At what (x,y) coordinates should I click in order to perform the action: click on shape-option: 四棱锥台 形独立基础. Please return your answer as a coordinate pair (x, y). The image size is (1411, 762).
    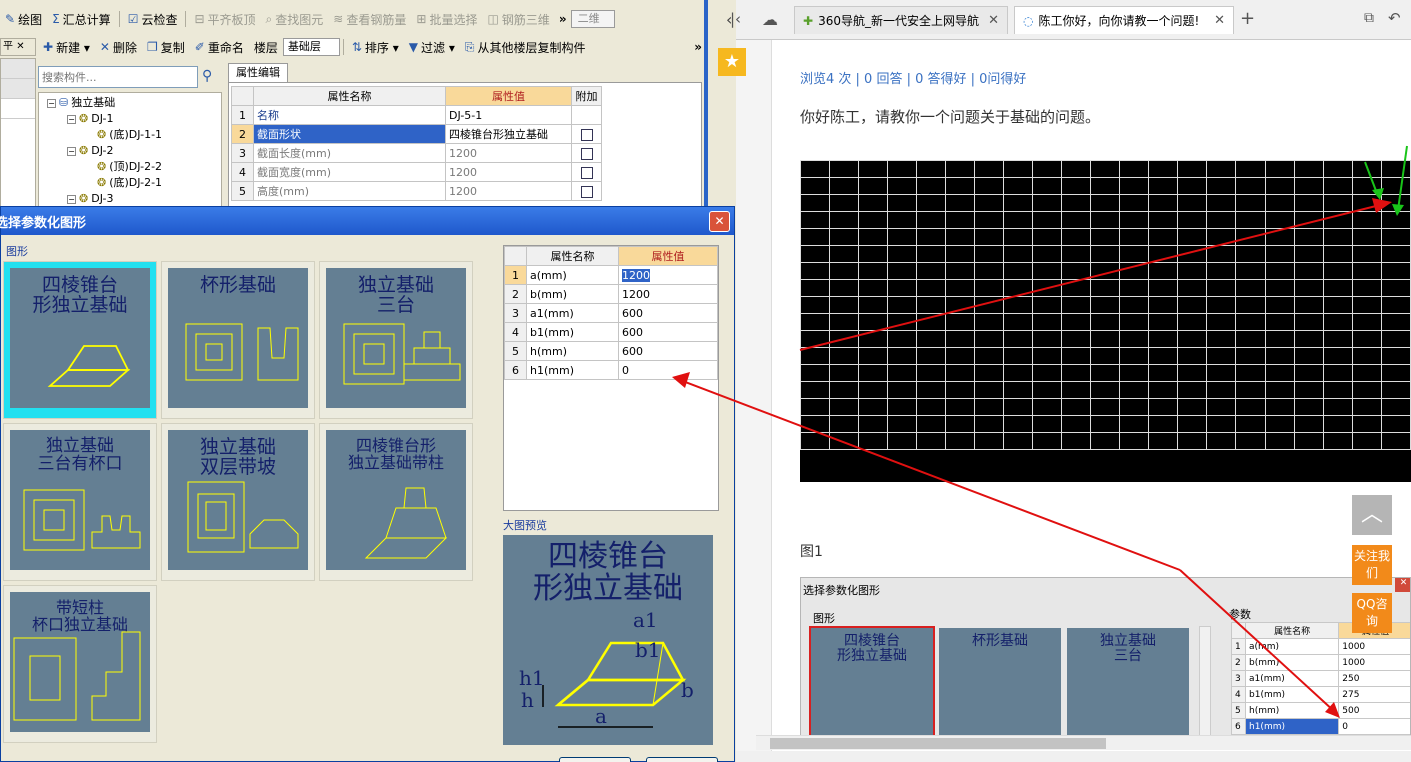
    Looking at the image, I should click on (80, 340).